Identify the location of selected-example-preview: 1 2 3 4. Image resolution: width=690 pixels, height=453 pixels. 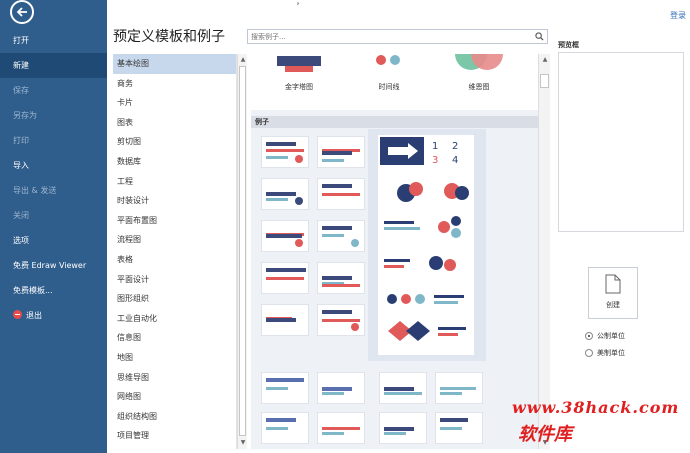
(427, 245).